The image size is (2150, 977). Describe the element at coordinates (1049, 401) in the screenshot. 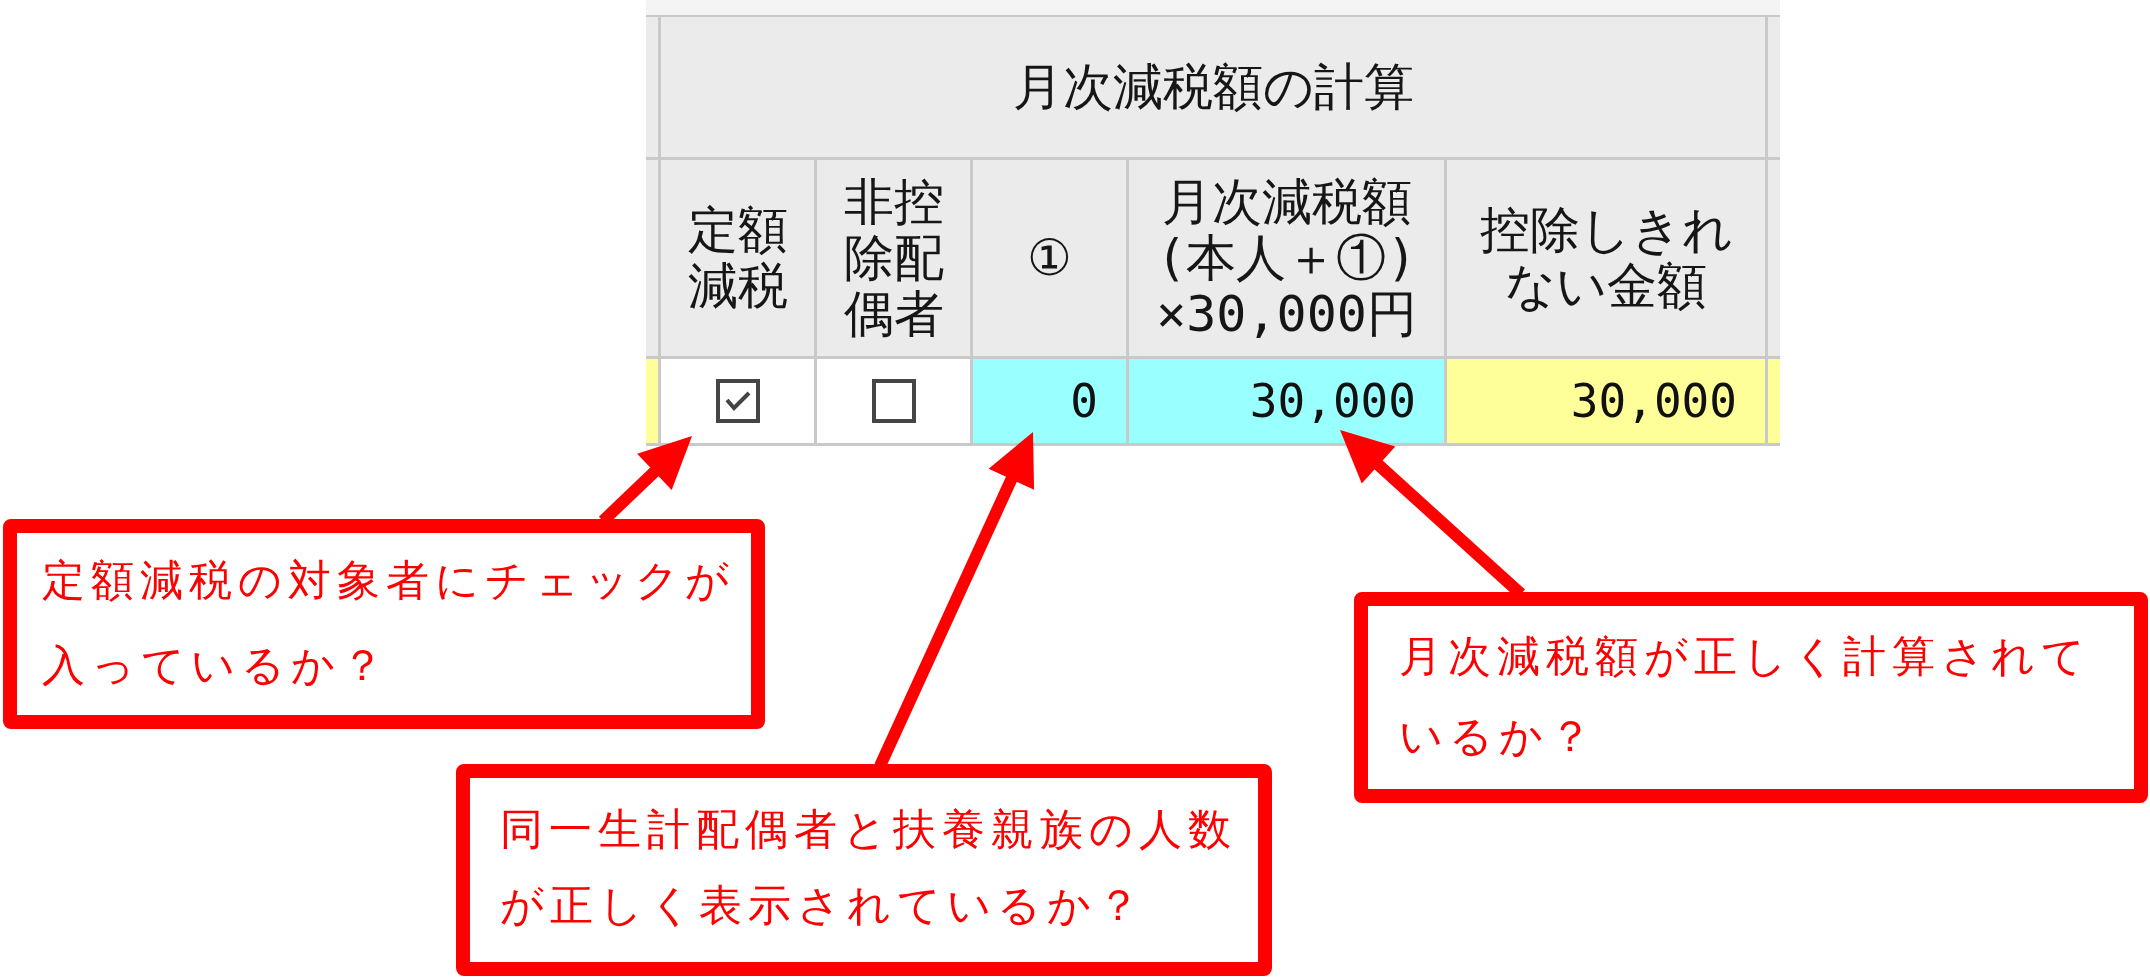

I see `table-cell: 0` at that location.